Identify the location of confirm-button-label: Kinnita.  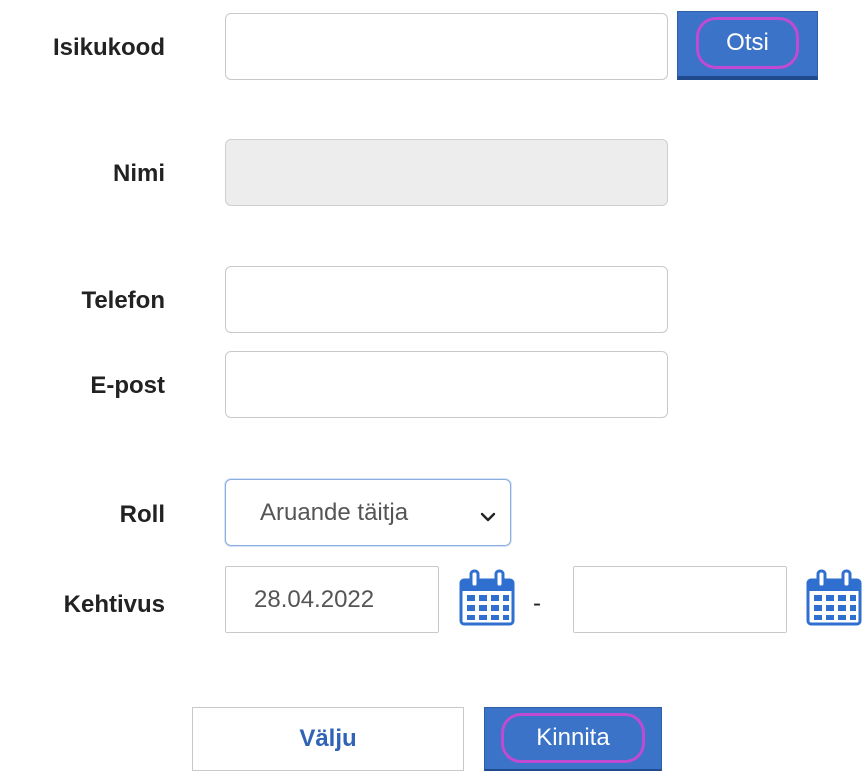
(573, 738).